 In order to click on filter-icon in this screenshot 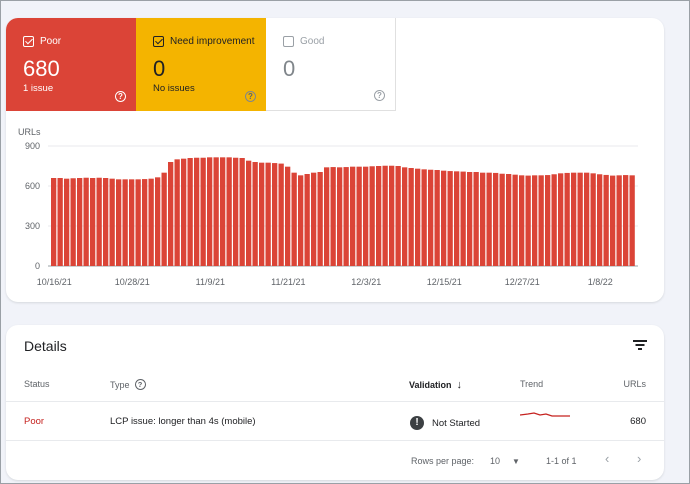, I will do `click(640, 345)`.